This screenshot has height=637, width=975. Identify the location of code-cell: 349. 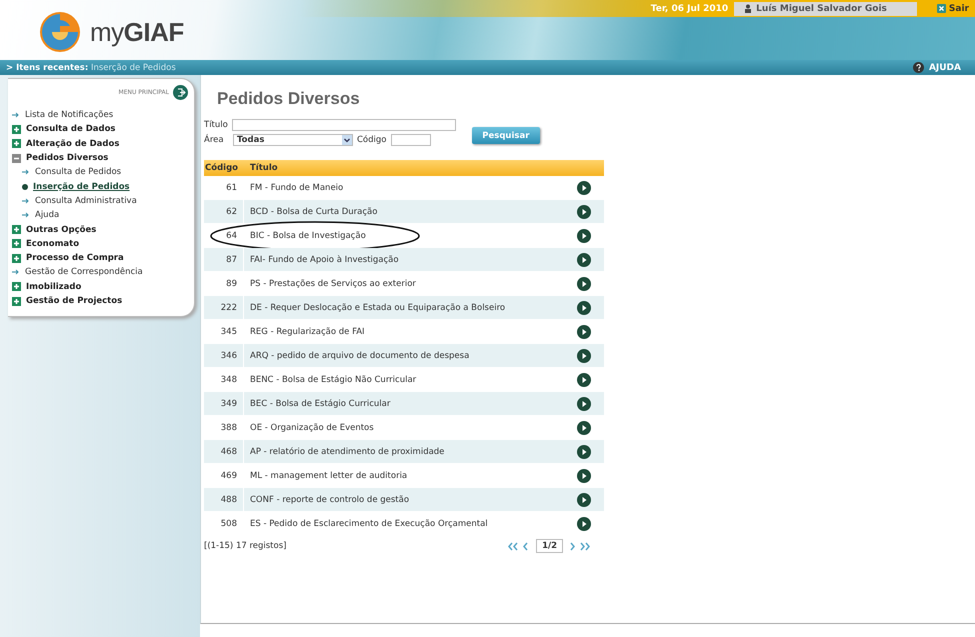
(224, 403).